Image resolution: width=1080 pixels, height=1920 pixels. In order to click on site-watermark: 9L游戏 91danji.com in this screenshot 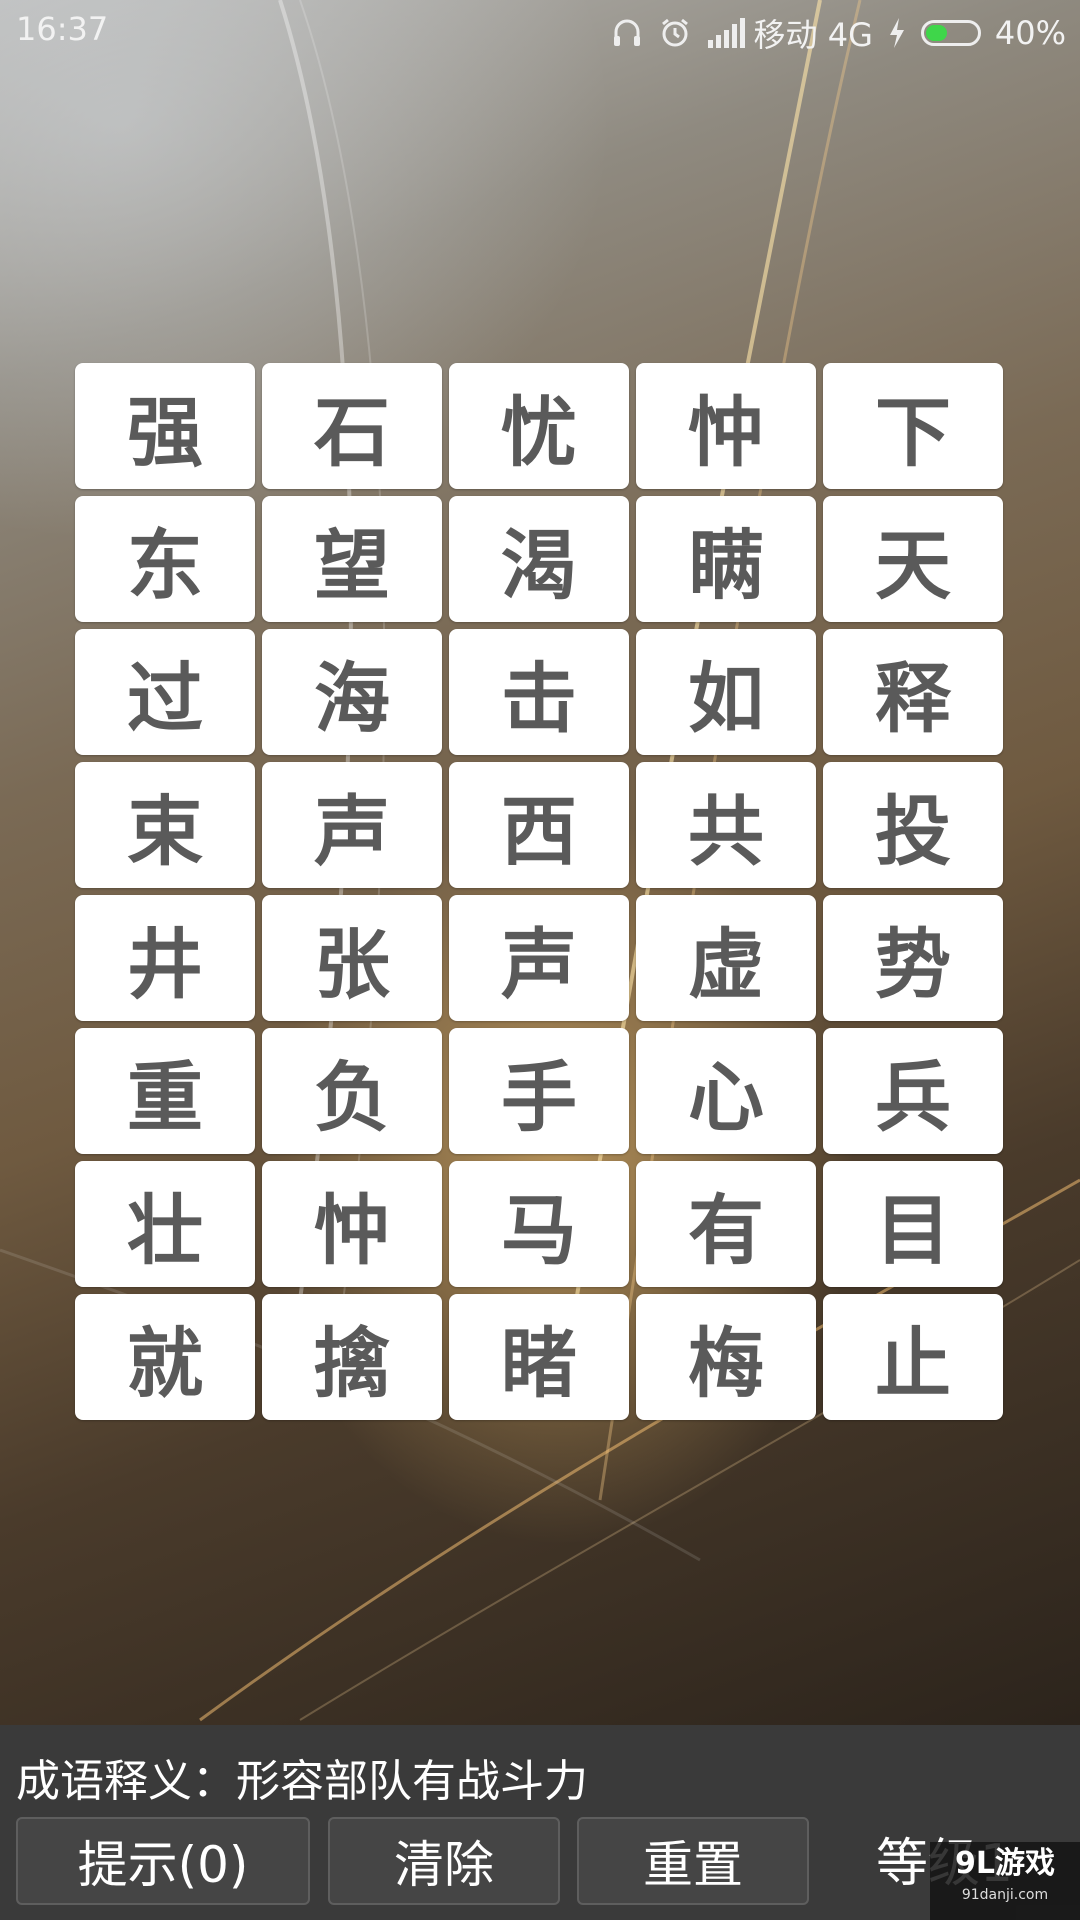, I will do `click(1005, 1881)`.